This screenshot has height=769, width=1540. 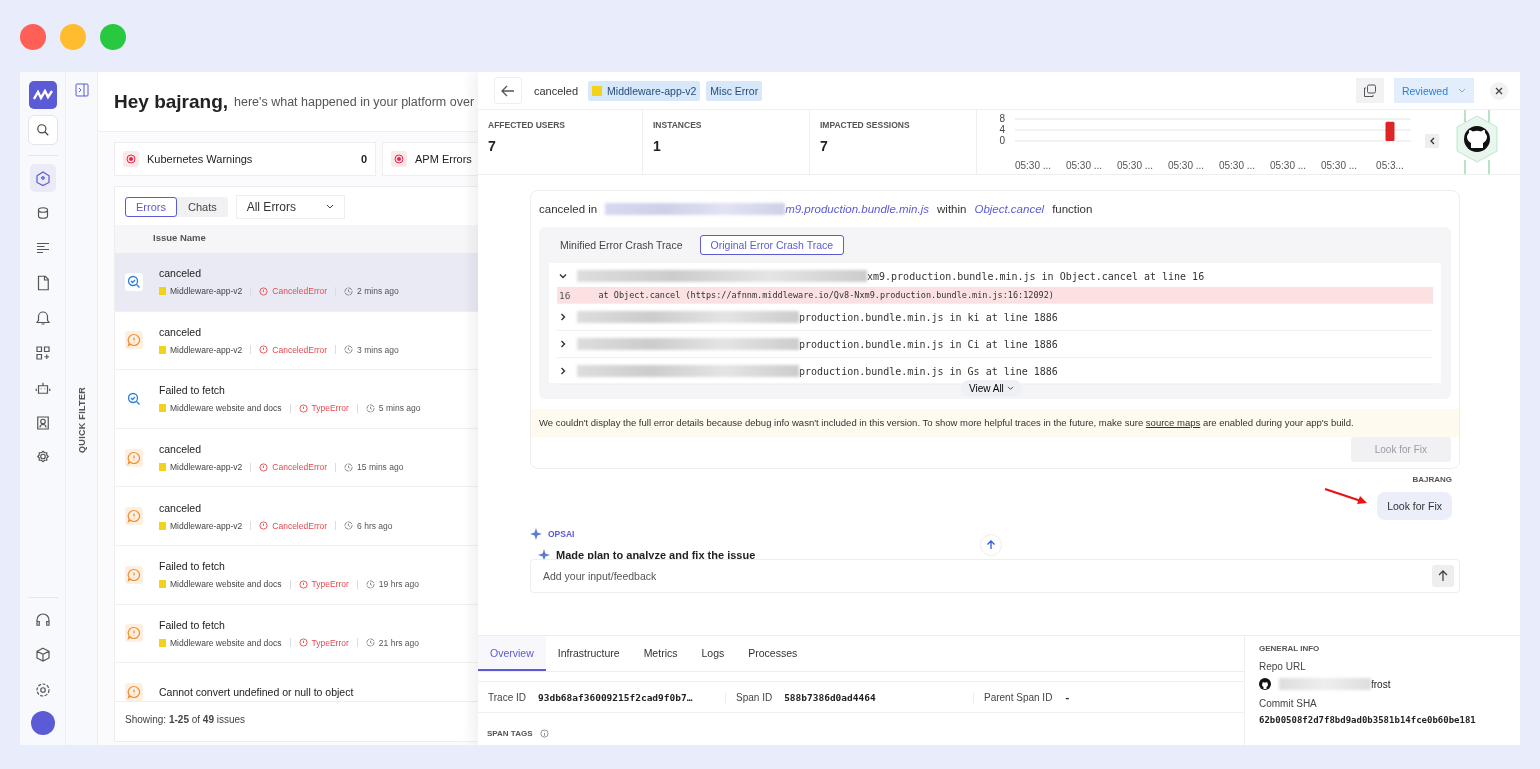 I want to click on pagination-summary: Showing: 1-25 of 49 issues, so click(x=185, y=719).